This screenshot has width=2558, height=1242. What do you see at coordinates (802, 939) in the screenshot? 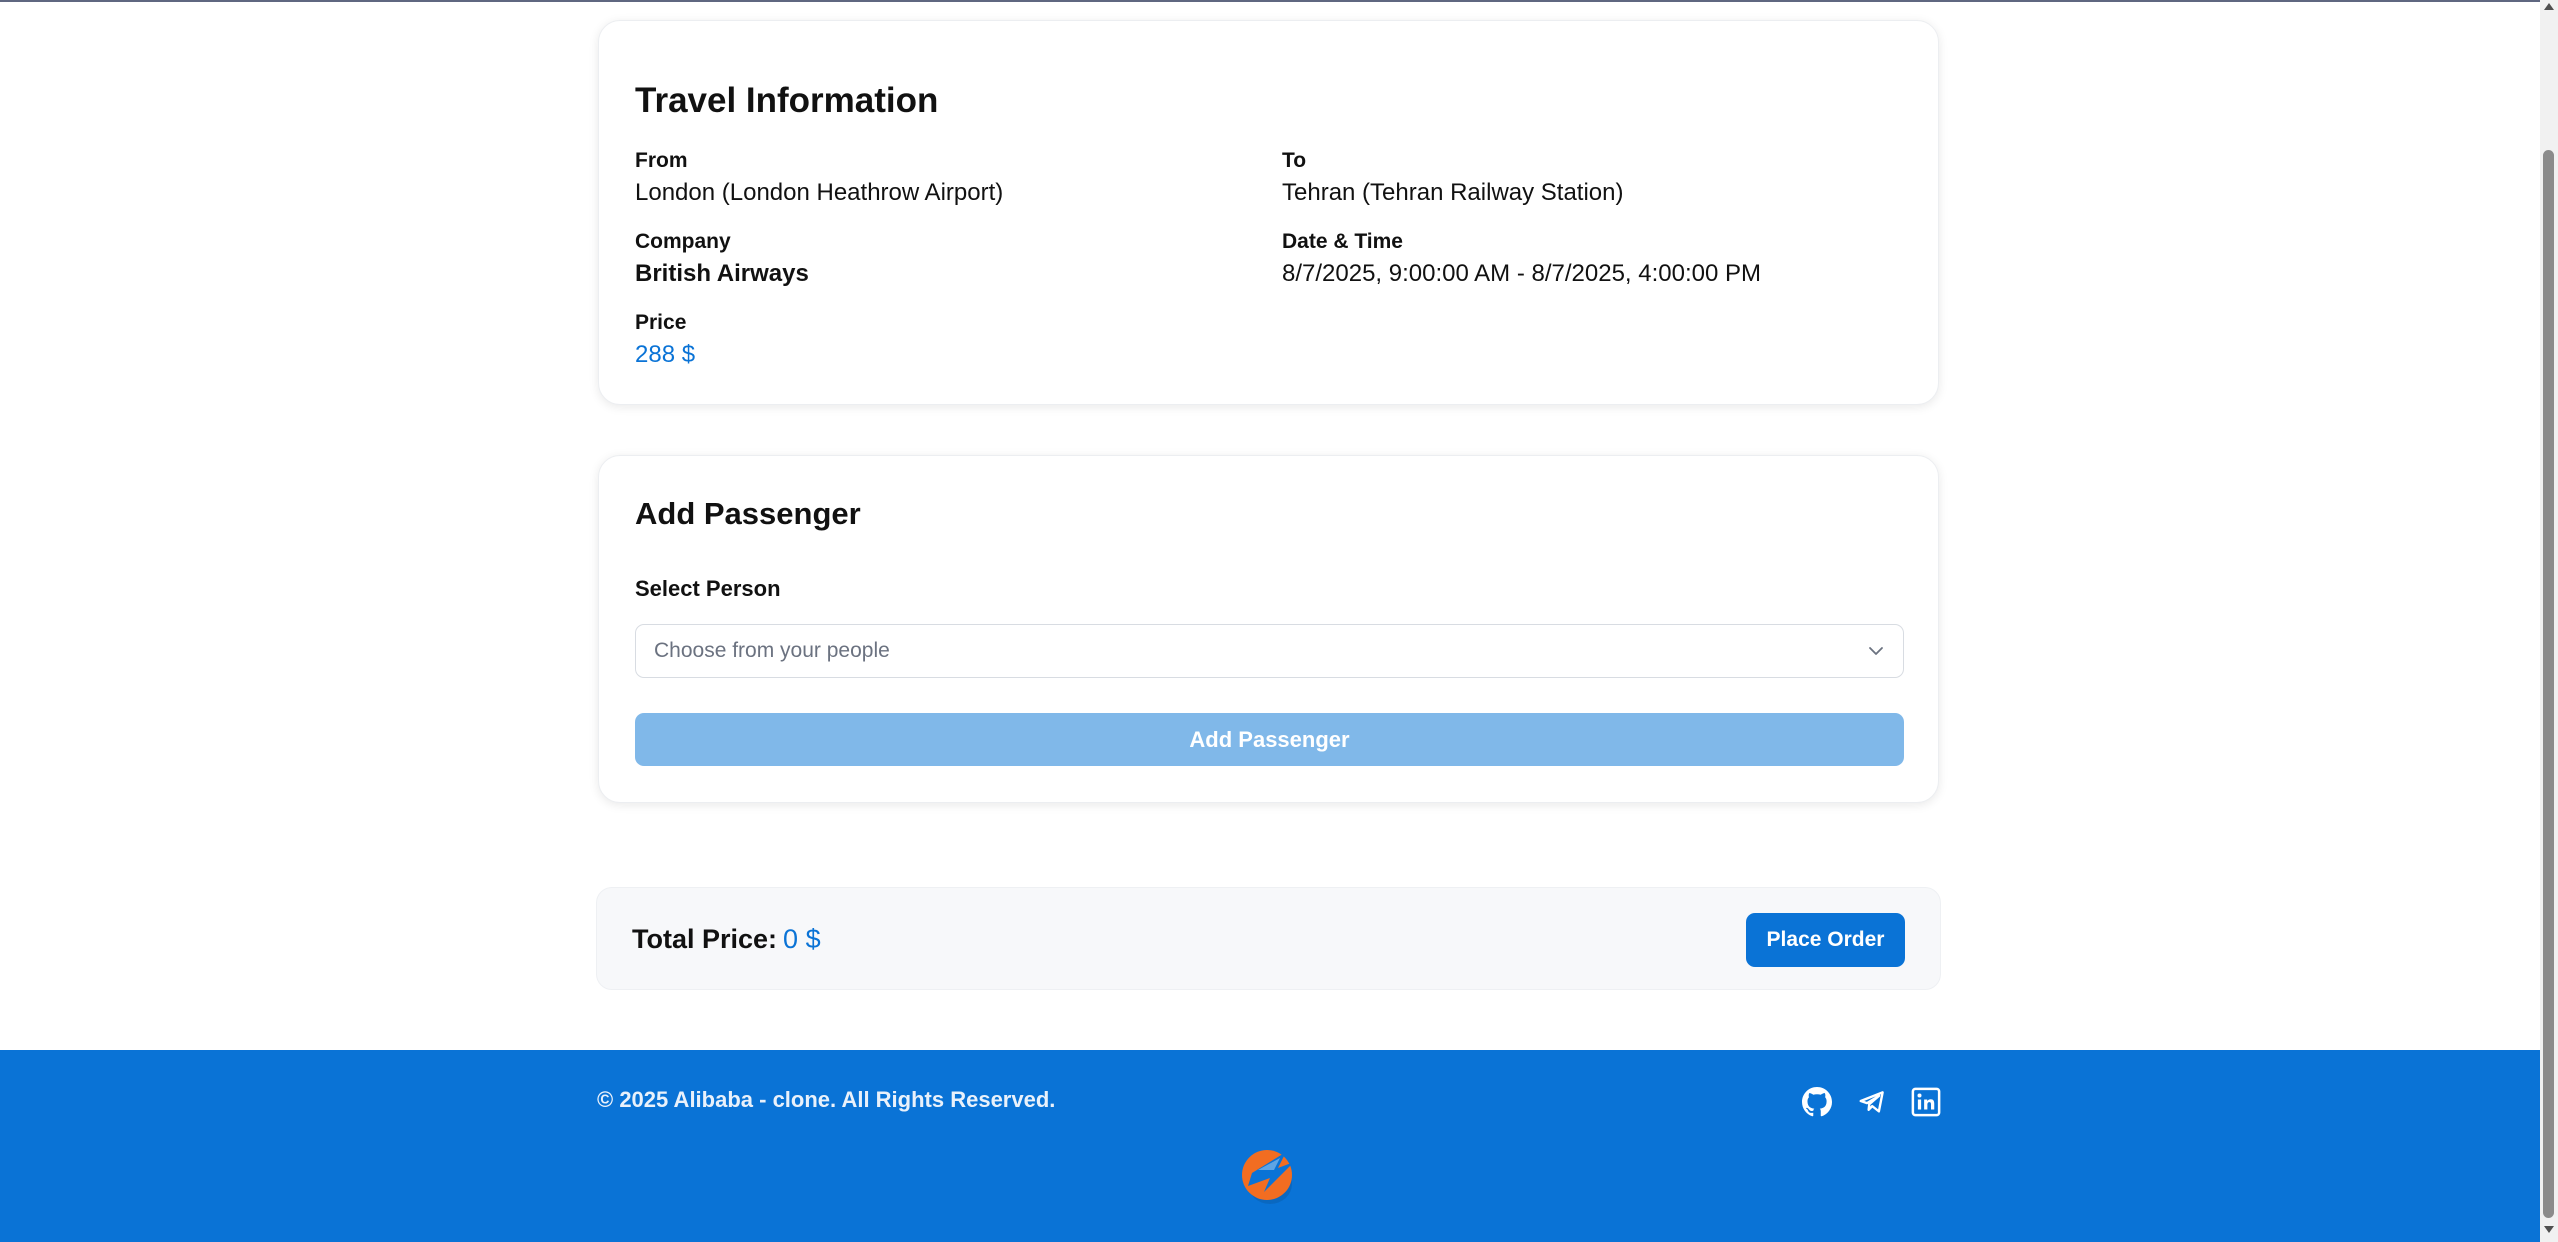
I see `total-price-value: 0 $` at bounding box center [802, 939].